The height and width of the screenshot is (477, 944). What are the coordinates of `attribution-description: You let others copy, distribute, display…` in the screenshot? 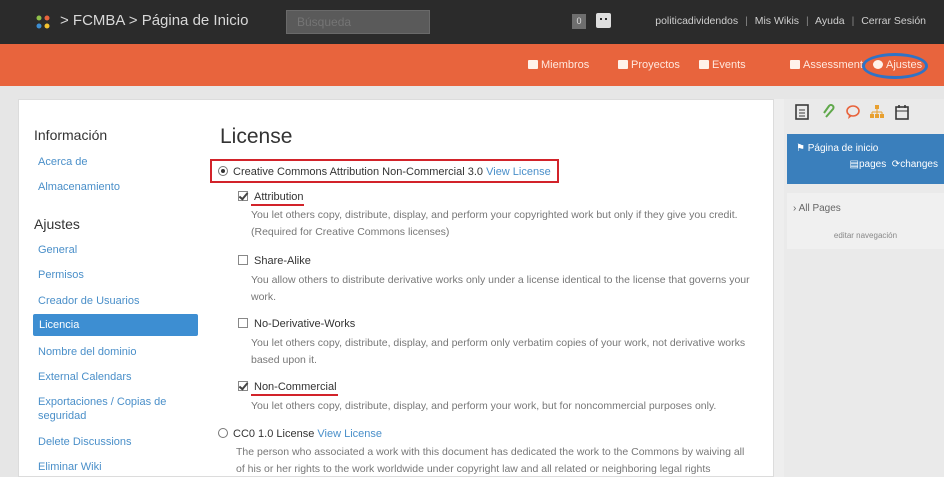 It's located at (494, 223).